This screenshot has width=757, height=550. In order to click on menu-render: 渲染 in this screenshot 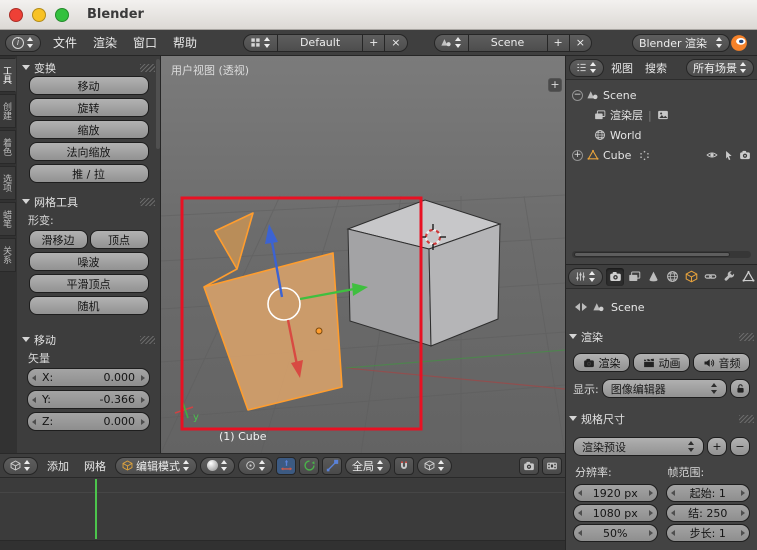, I will do `click(105, 42)`.